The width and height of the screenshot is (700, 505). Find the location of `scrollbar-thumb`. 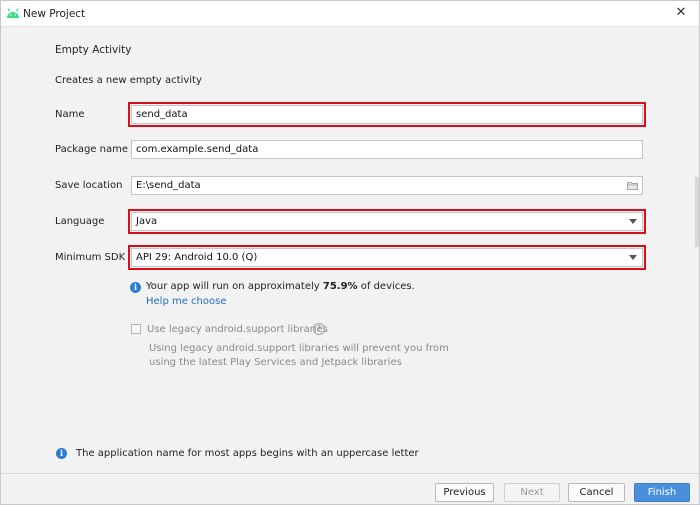

scrollbar-thumb is located at coordinates (697, 212).